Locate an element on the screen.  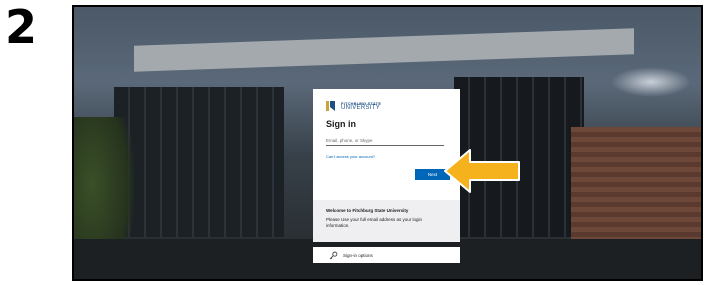
background-roof is located at coordinates (384, 50).